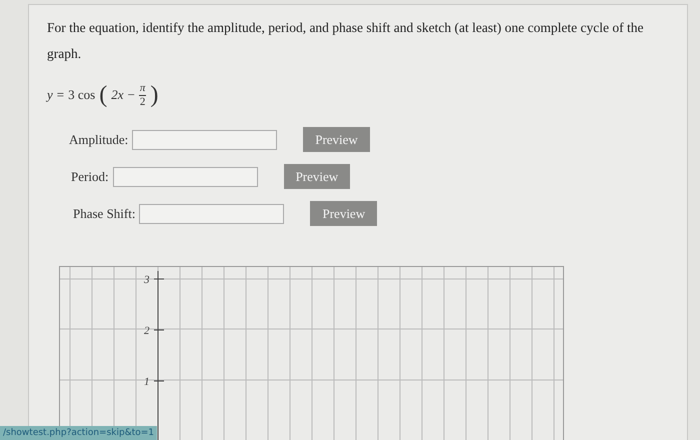  Describe the element at coordinates (98, 139) in the screenshot. I see `field-label: Amplitude:` at that location.